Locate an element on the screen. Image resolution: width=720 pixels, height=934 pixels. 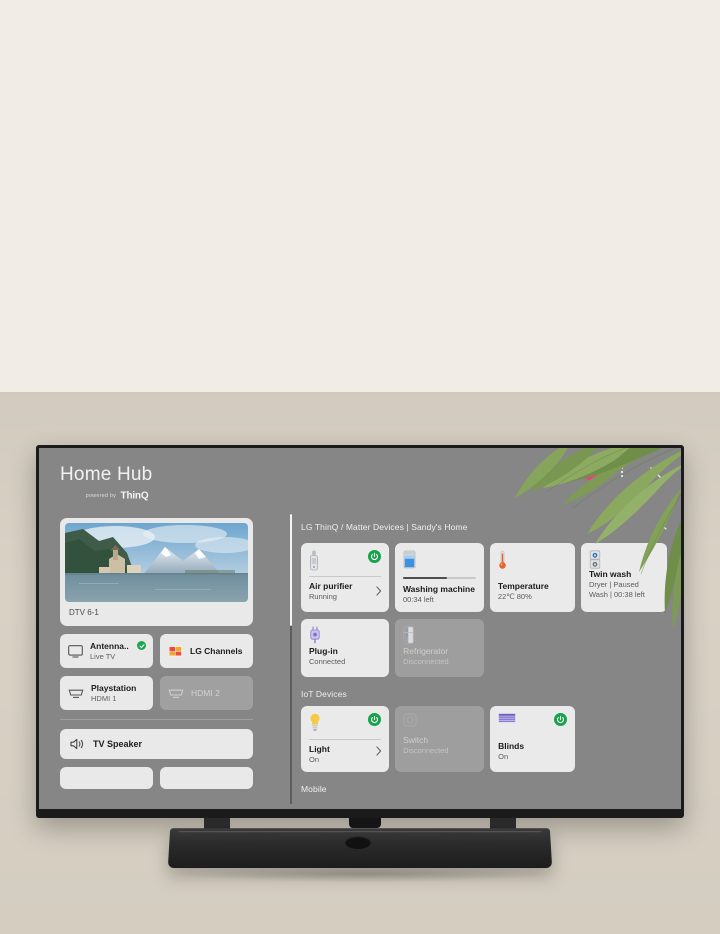
device-card-light: Light On is located at coordinates (345, 739).